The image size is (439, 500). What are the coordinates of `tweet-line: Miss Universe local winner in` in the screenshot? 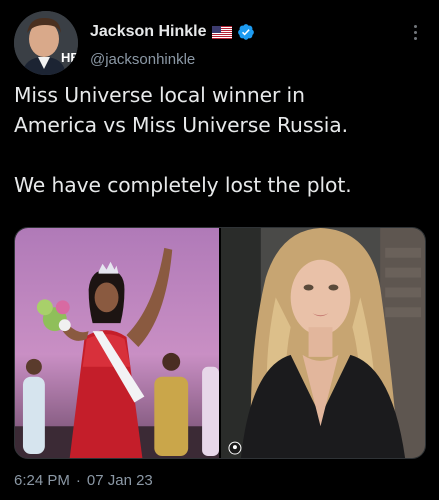 It's located at (159, 95).